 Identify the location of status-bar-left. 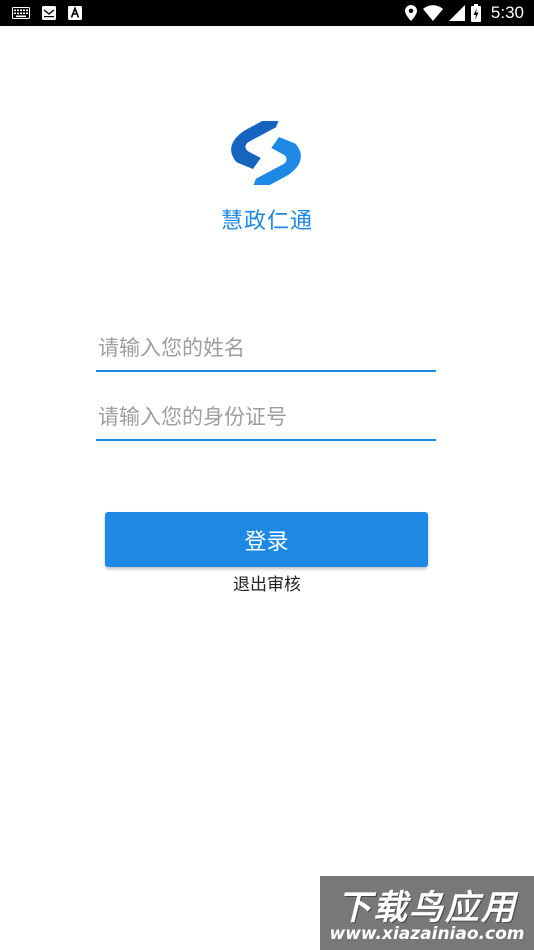
(47, 13).